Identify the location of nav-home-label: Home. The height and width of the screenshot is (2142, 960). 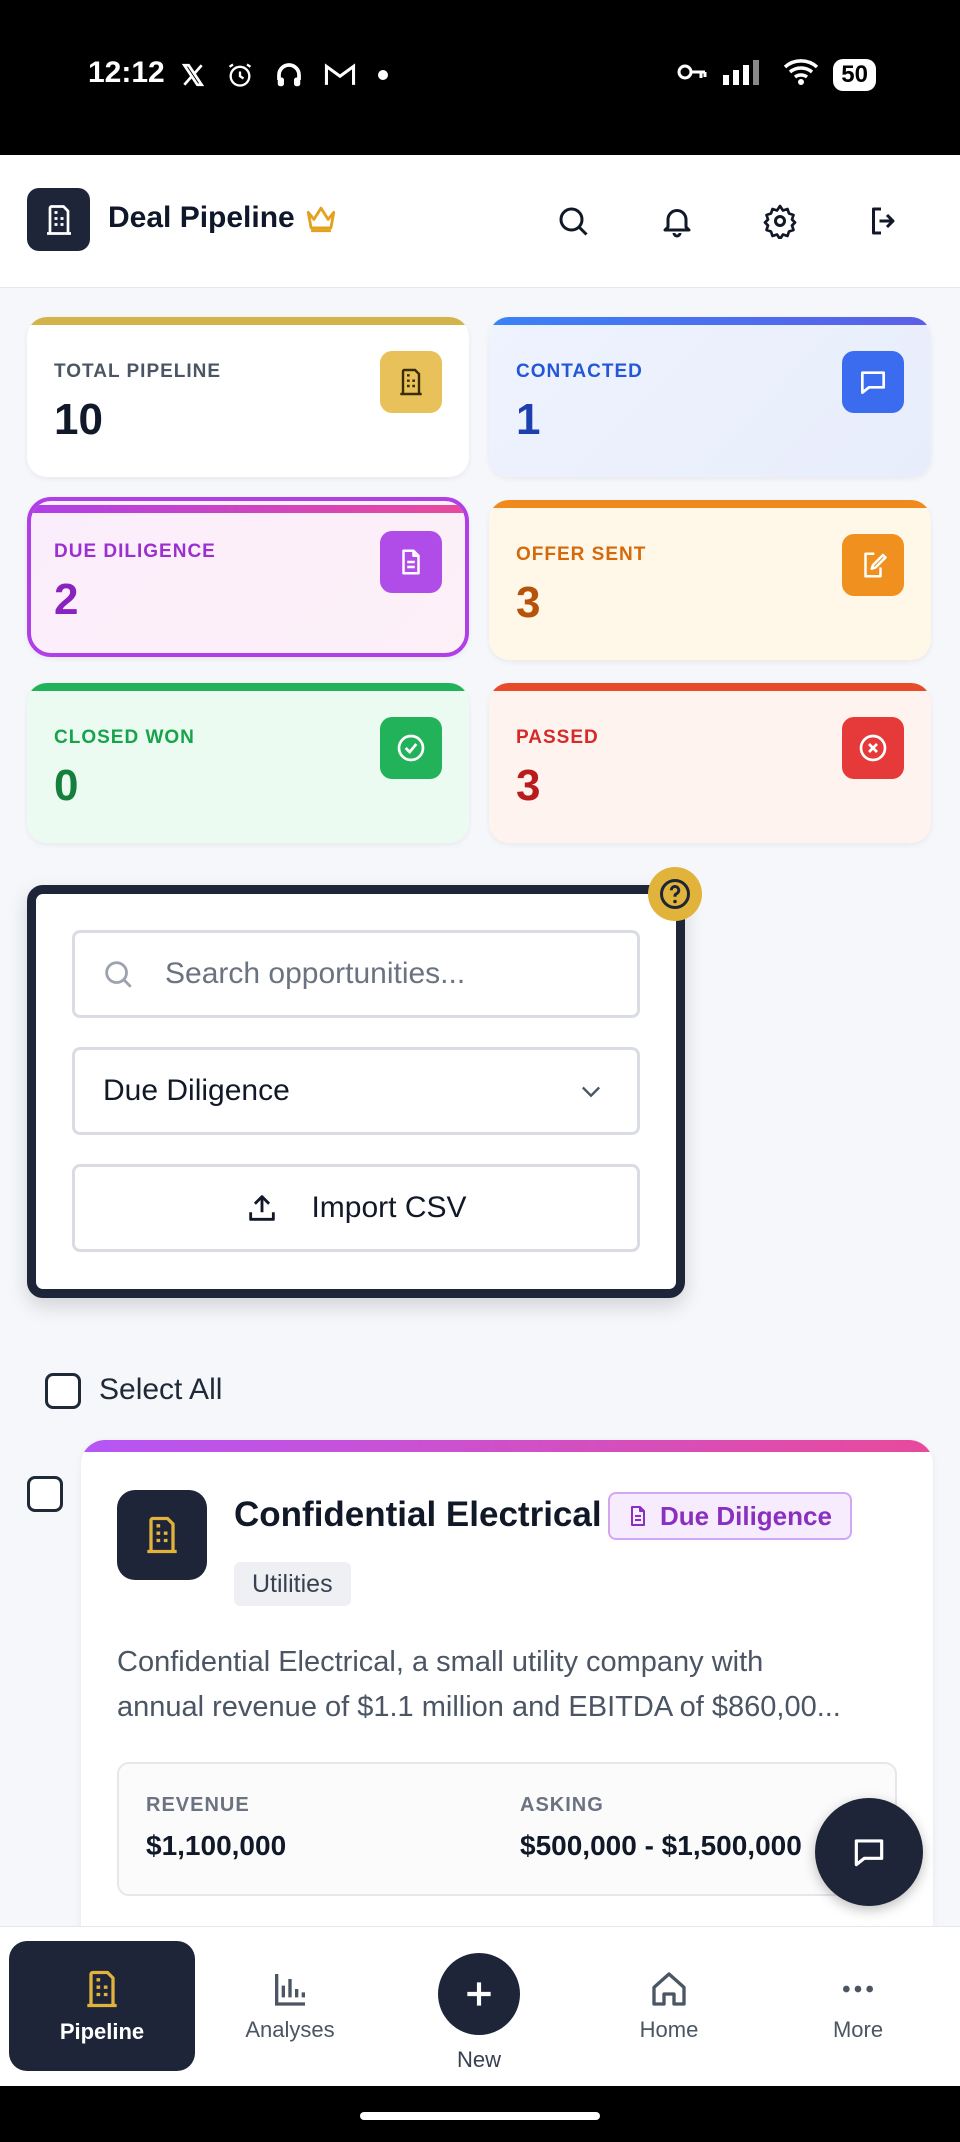
(669, 2029).